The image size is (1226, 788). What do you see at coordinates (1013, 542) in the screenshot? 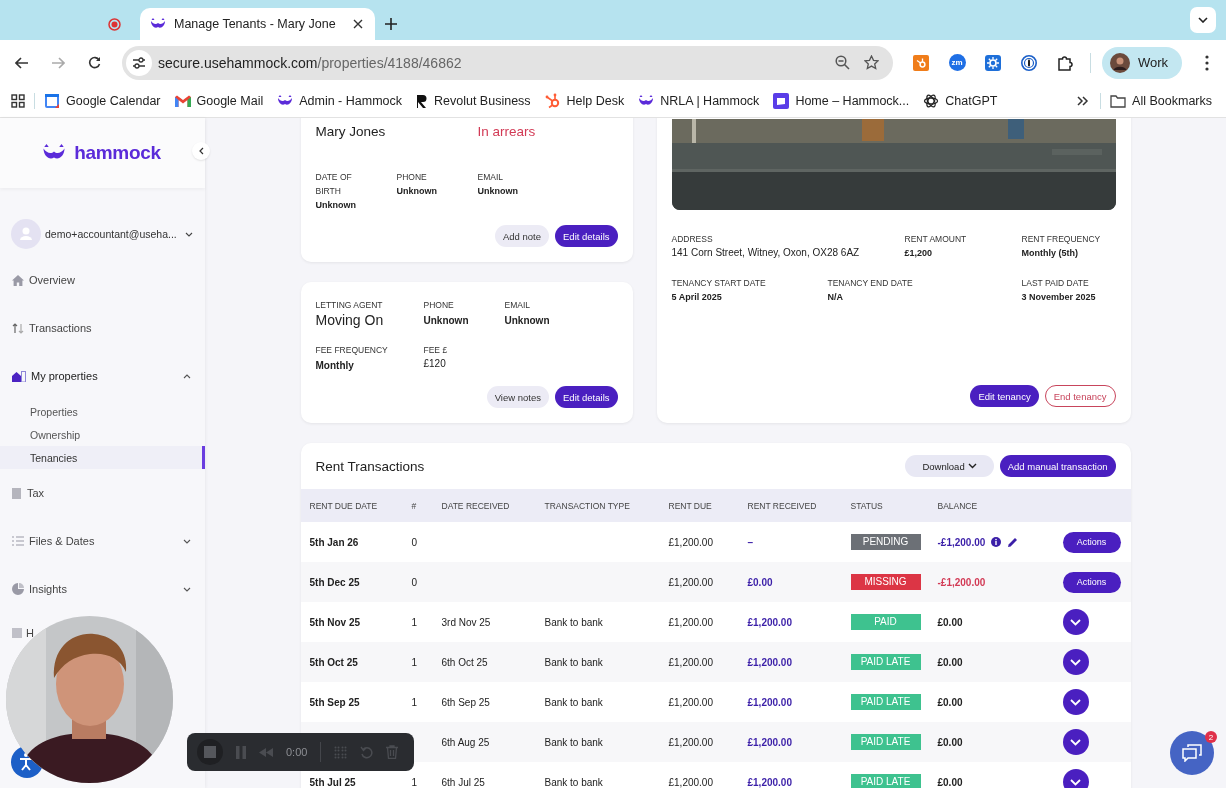
I see `pencil-icon` at bounding box center [1013, 542].